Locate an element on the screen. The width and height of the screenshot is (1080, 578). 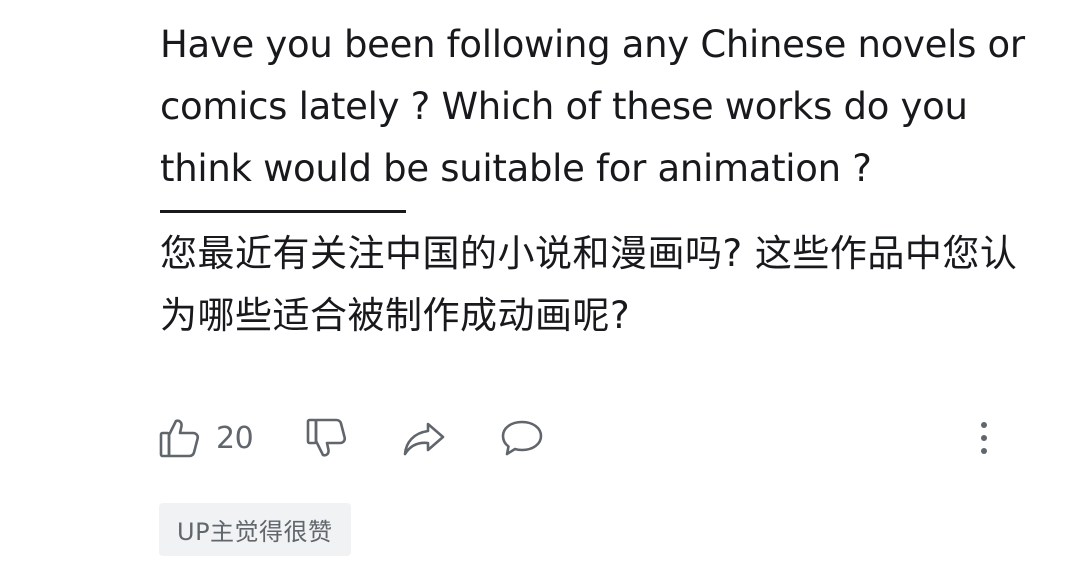
thumbs-up-icon is located at coordinates (180, 438).